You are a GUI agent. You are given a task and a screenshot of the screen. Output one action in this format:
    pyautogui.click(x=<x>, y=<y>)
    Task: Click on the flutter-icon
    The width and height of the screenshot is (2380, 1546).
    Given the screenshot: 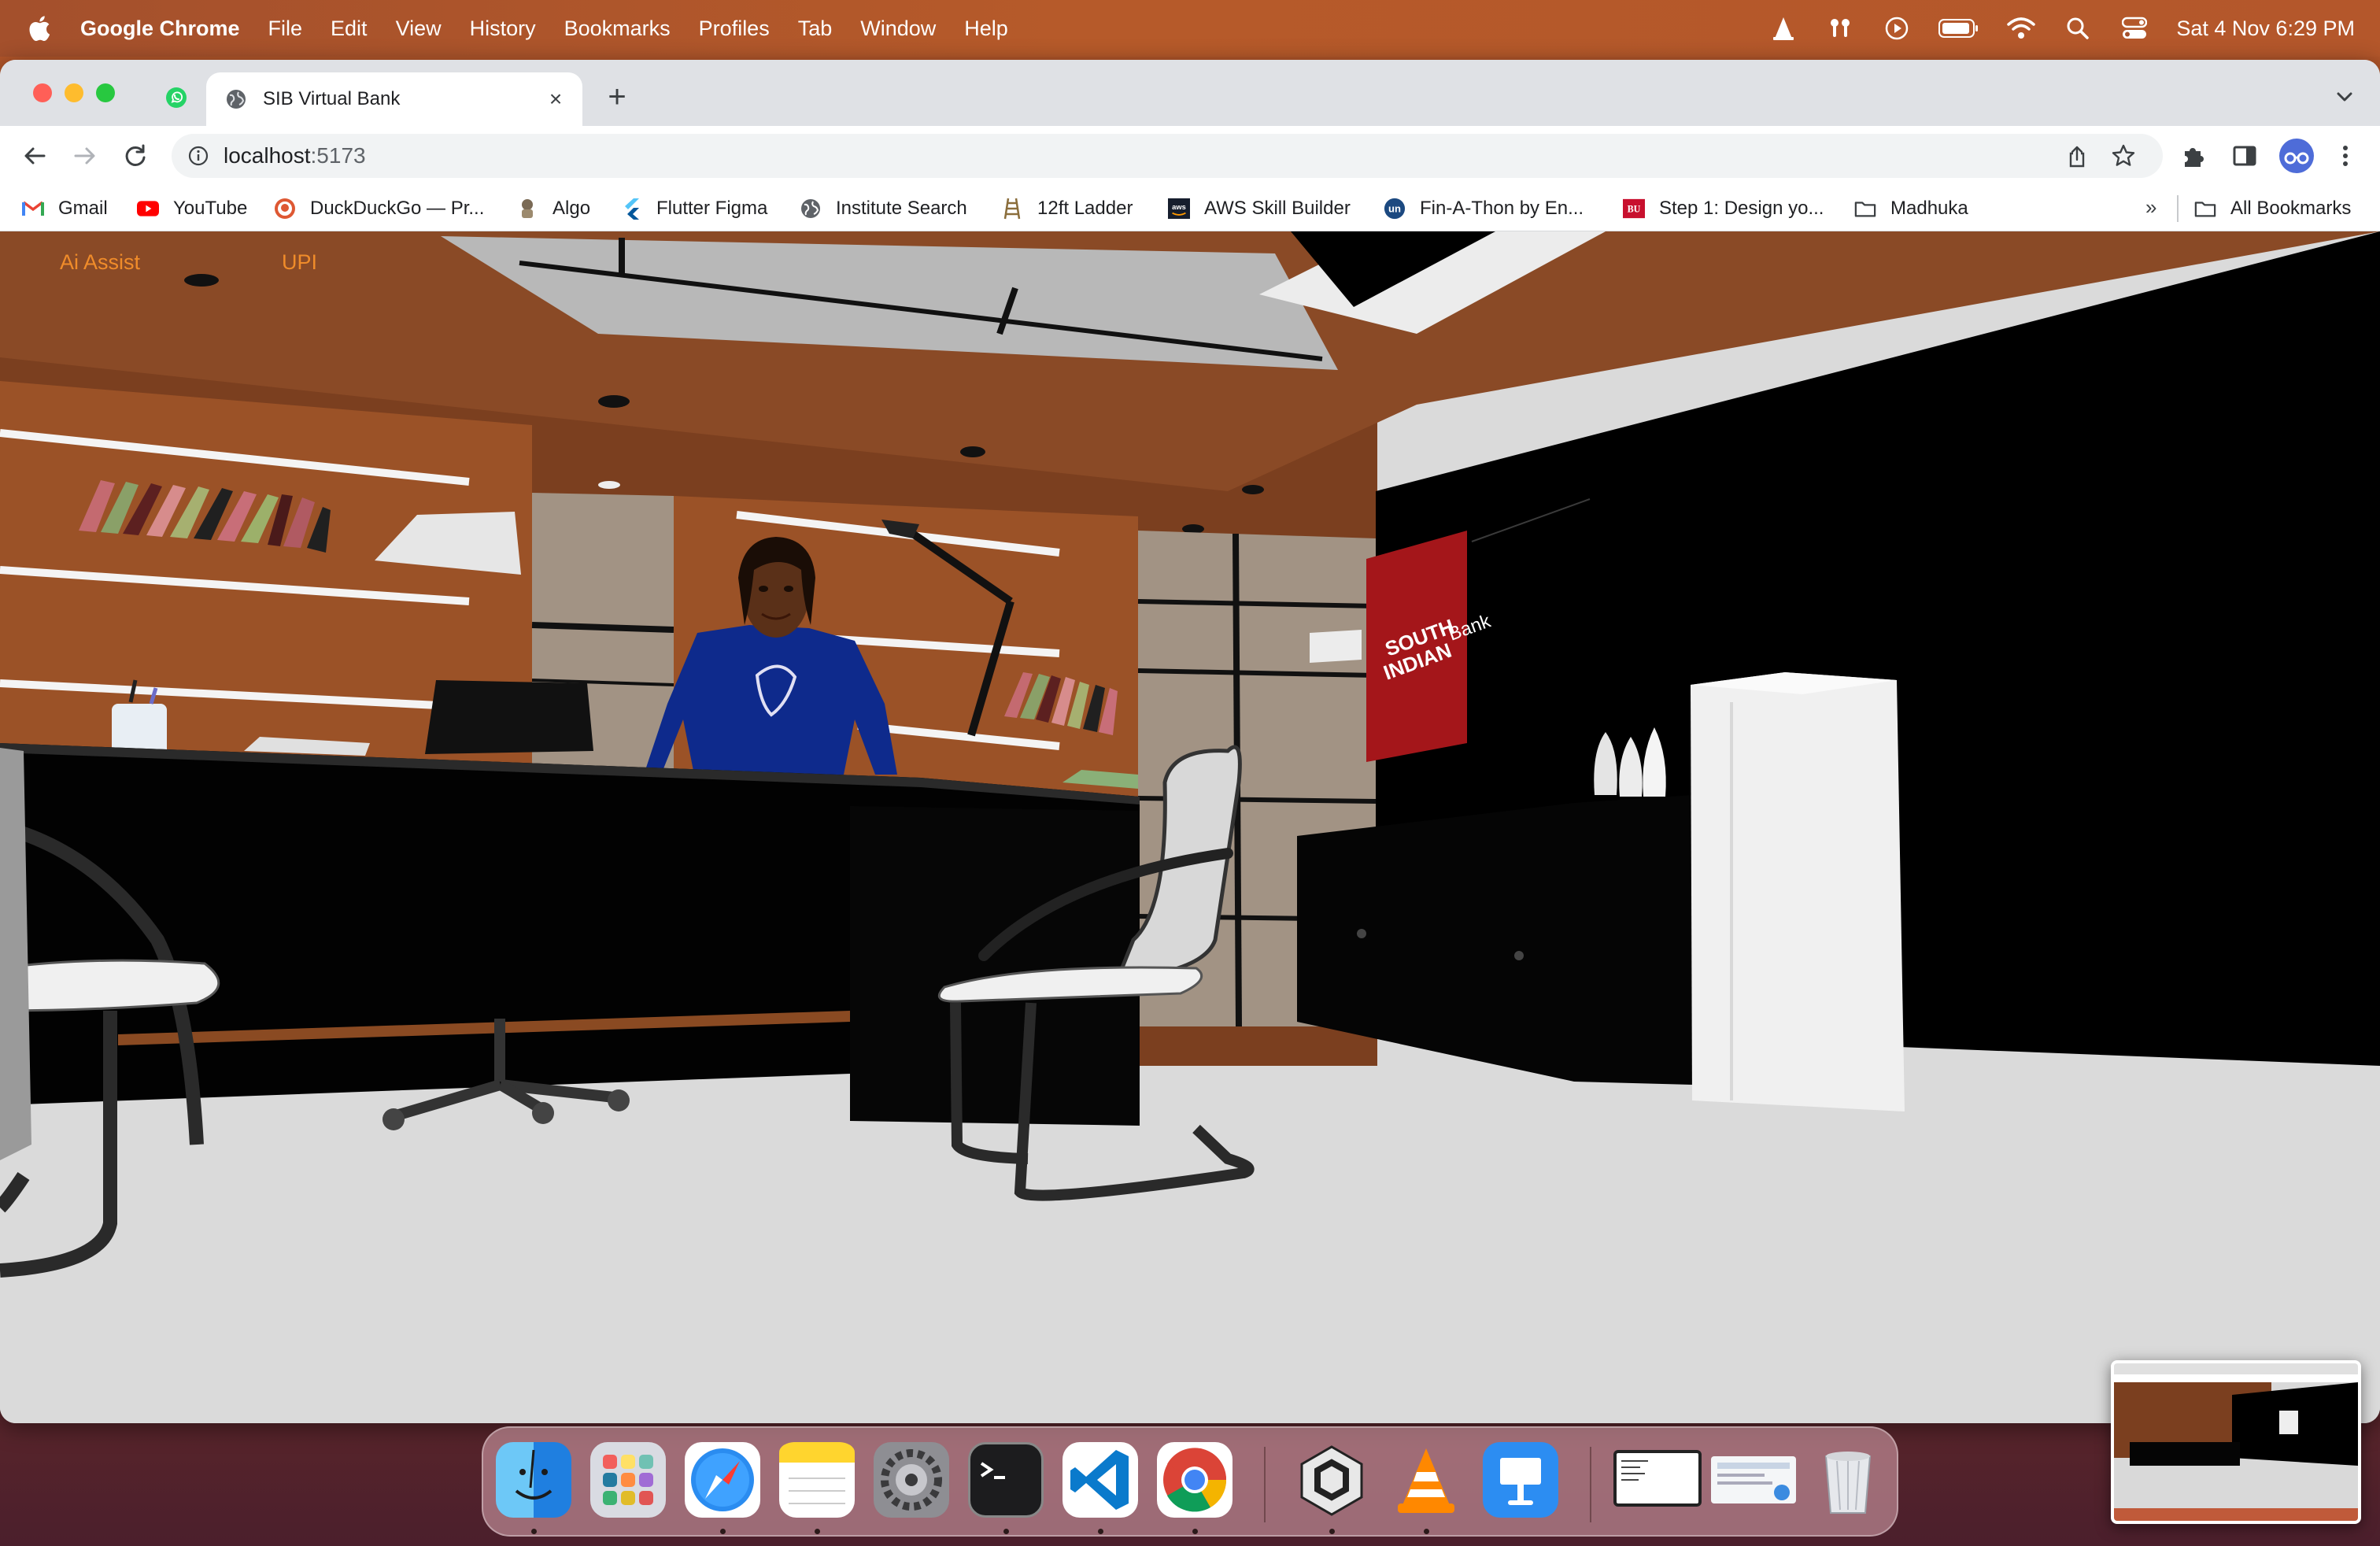 What is the action you would take?
    pyautogui.click(x=631, y=209)
    